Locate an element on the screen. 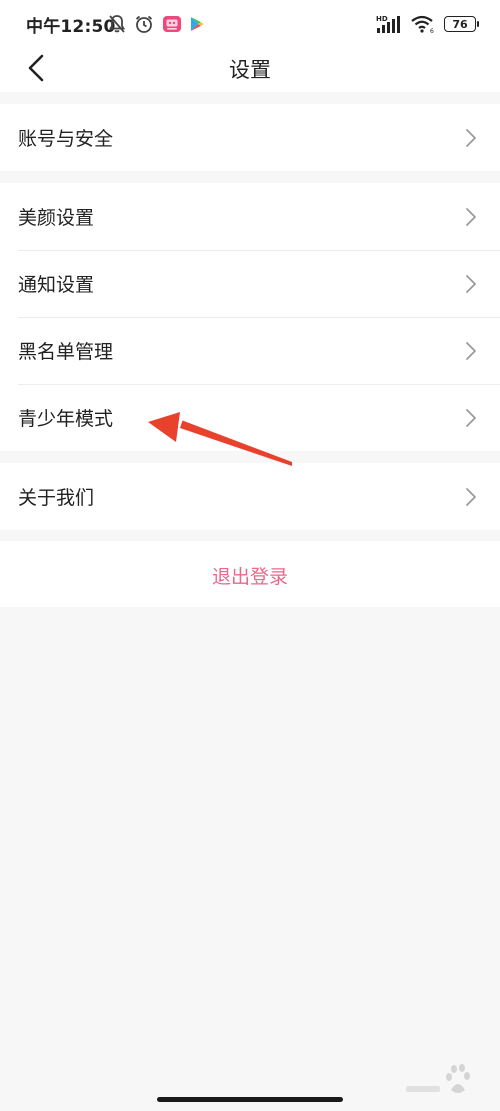 The width and height of the screenshot is (500, 1111). svg-text: HD is located at coordinates (382, 19).